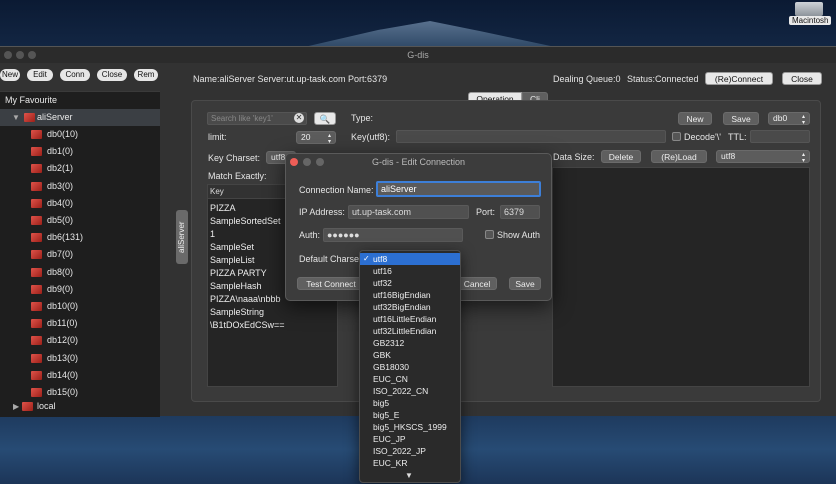 This screenshot has width=836, height=484. Describe the element at coordinates (16, 406) in the screenshot. I see `collapse-caret-icon: ▶` at that location.